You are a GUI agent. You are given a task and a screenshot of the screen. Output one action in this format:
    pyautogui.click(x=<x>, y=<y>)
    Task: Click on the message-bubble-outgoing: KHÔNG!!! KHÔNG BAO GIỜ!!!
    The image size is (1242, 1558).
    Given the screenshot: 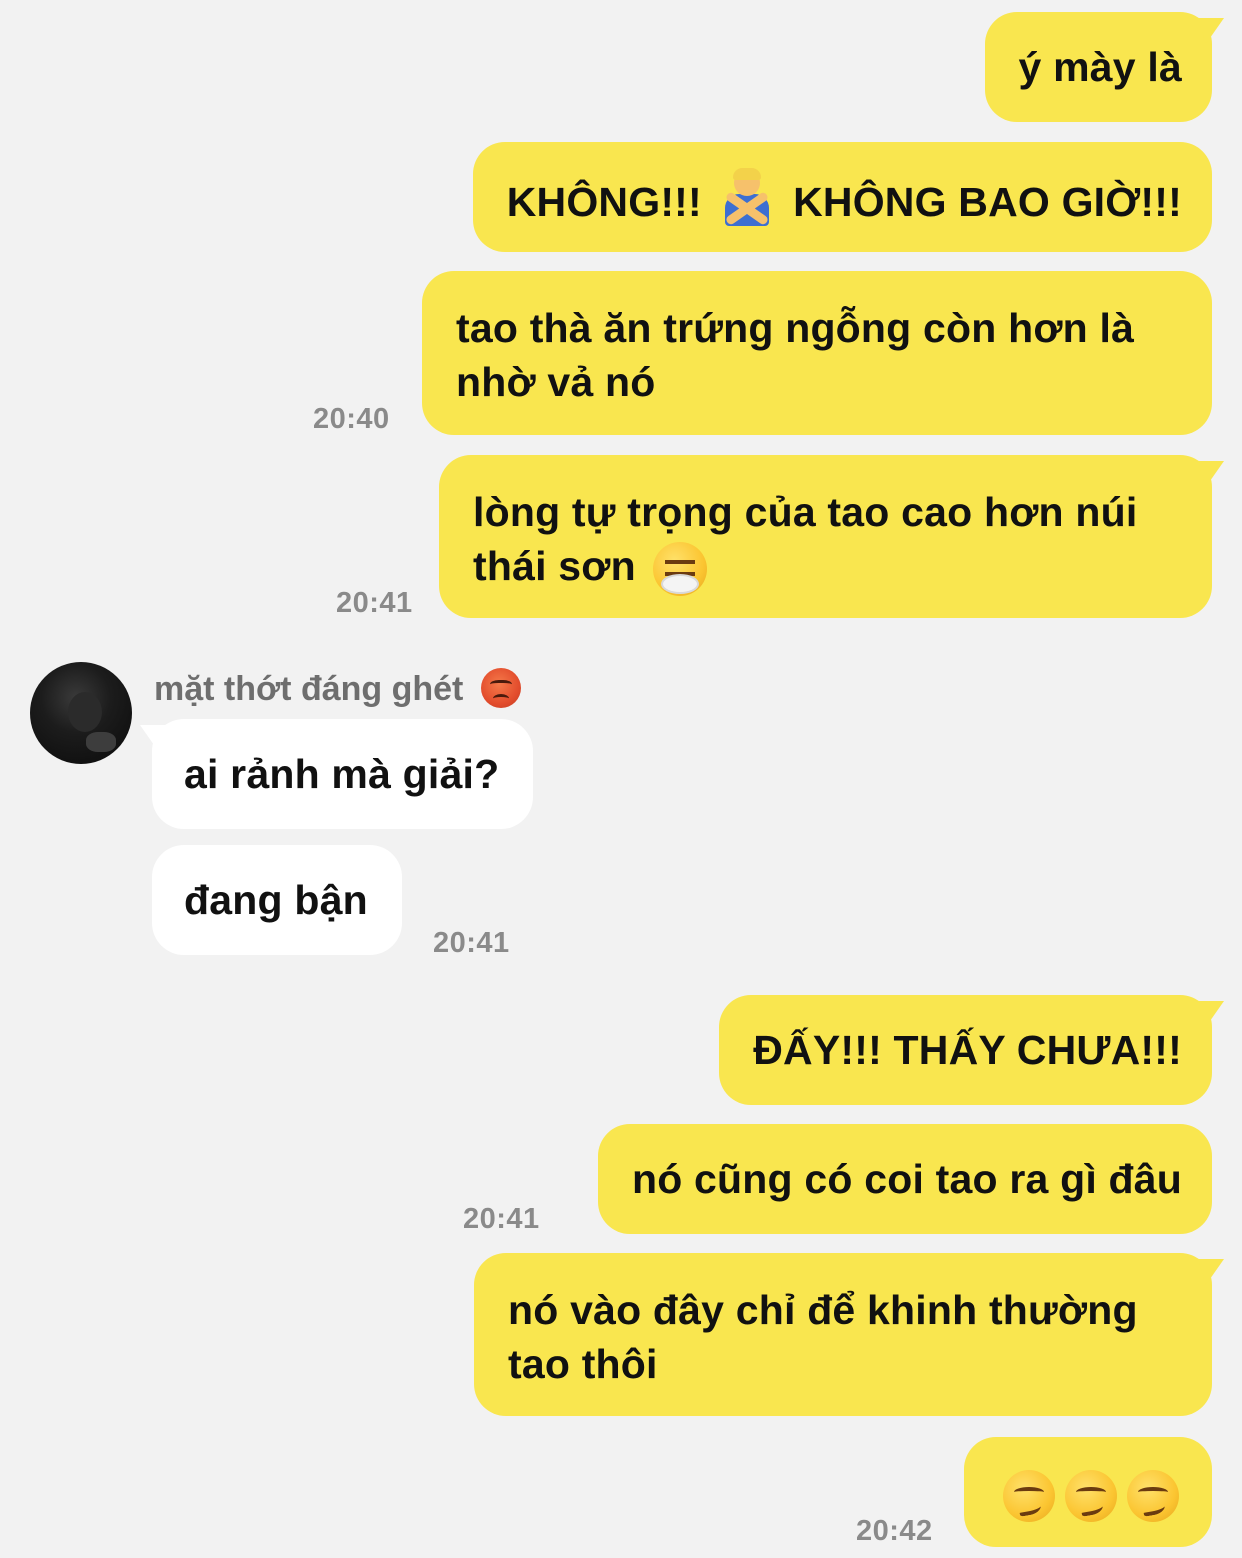 What is the action you would take?
    pyautogui.click(x=842, y=197)
    